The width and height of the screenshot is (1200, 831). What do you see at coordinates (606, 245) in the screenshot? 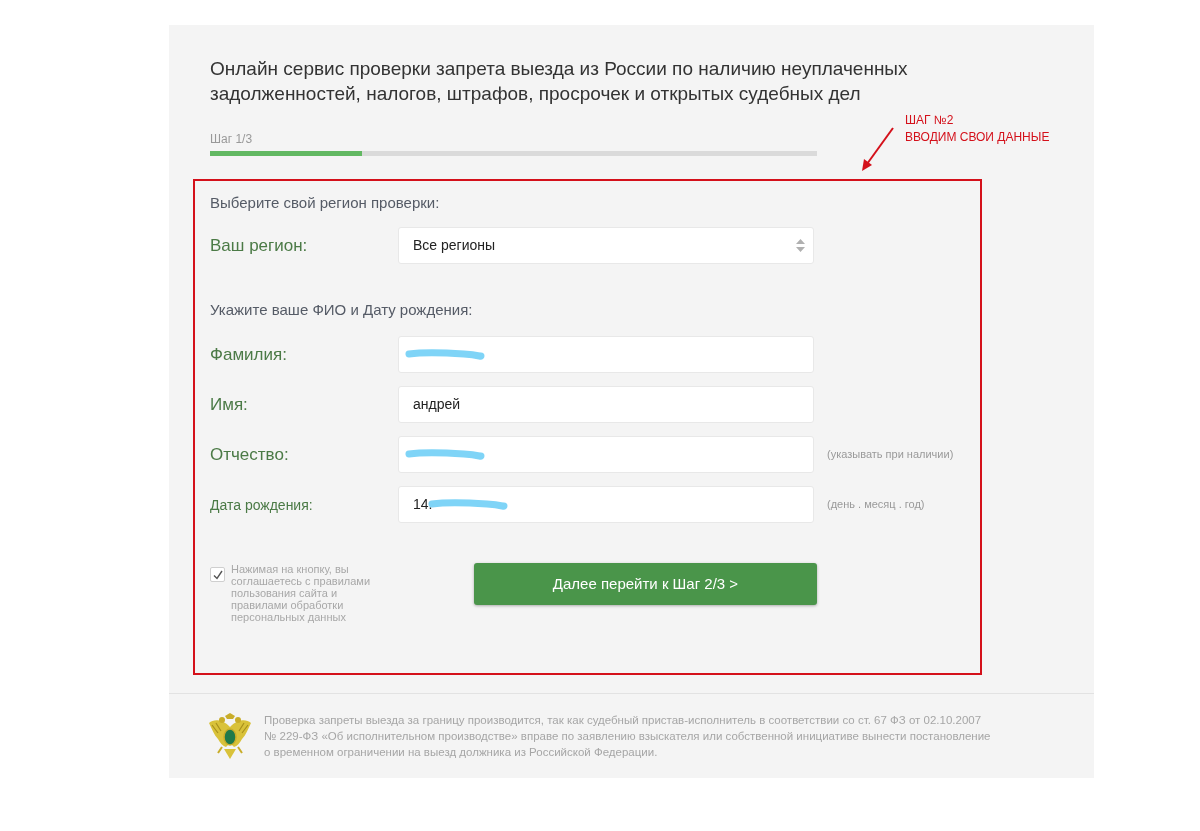
I see `region-select: Все регионы` at bounding box center [606, 245].